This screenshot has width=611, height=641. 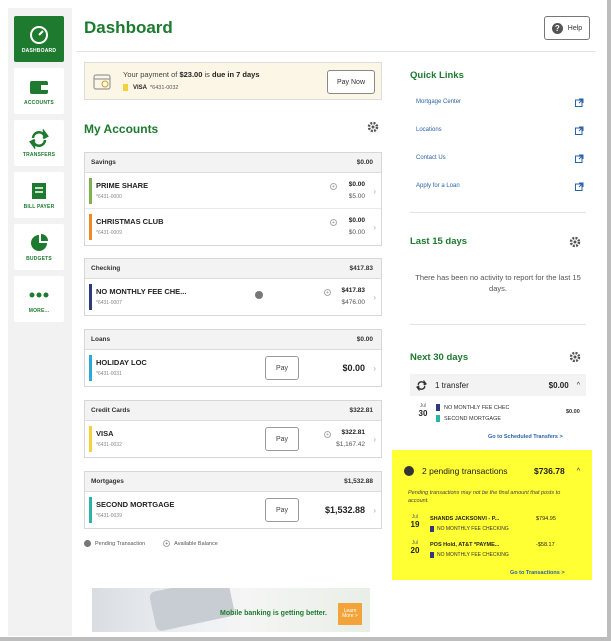 What do you see at coordinates (557, 28) in the screenshot?
I see `help-icon: ?` at bounding box center [557, 28].